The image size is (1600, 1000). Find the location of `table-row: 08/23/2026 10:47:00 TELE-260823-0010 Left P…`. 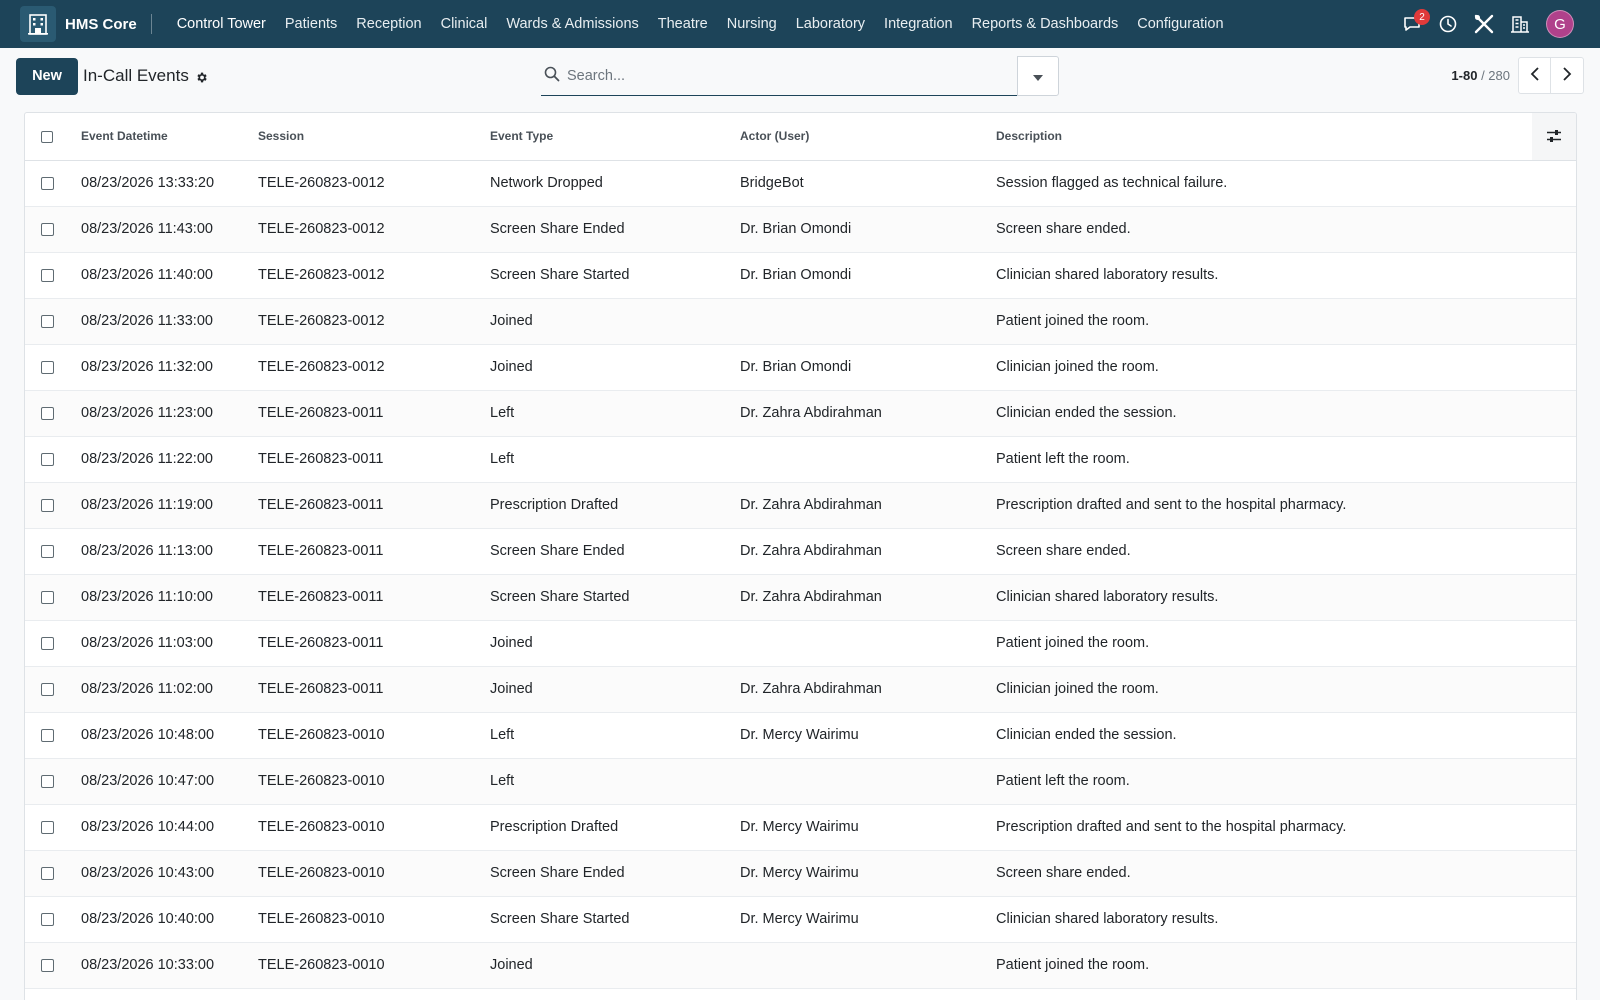

table-row: 08/23/2026 10:47:00 TELE-260823-0010 Left P… is located at coordinates (800, 781).